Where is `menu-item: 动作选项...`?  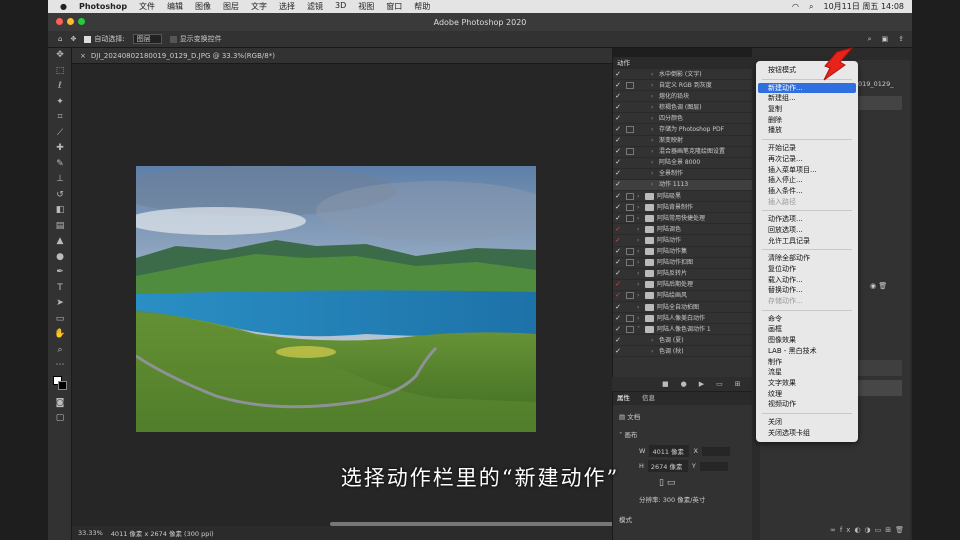 menu-item: 动作选项... is located at coordinates (807, 219).